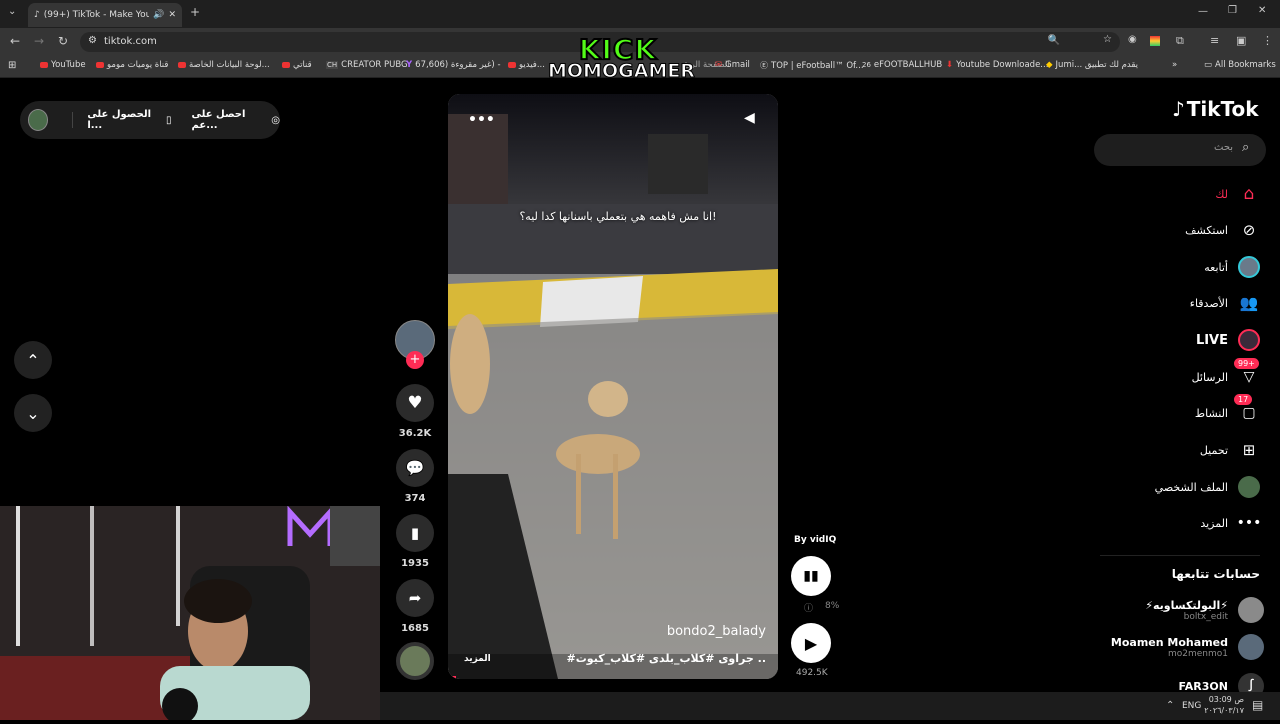 This screenshot has height=724, width=1280. What do you see at coordinates (809, 609) in the screenshot?
I see `info-icon: ⓘ` at bounding box center [809, 609].